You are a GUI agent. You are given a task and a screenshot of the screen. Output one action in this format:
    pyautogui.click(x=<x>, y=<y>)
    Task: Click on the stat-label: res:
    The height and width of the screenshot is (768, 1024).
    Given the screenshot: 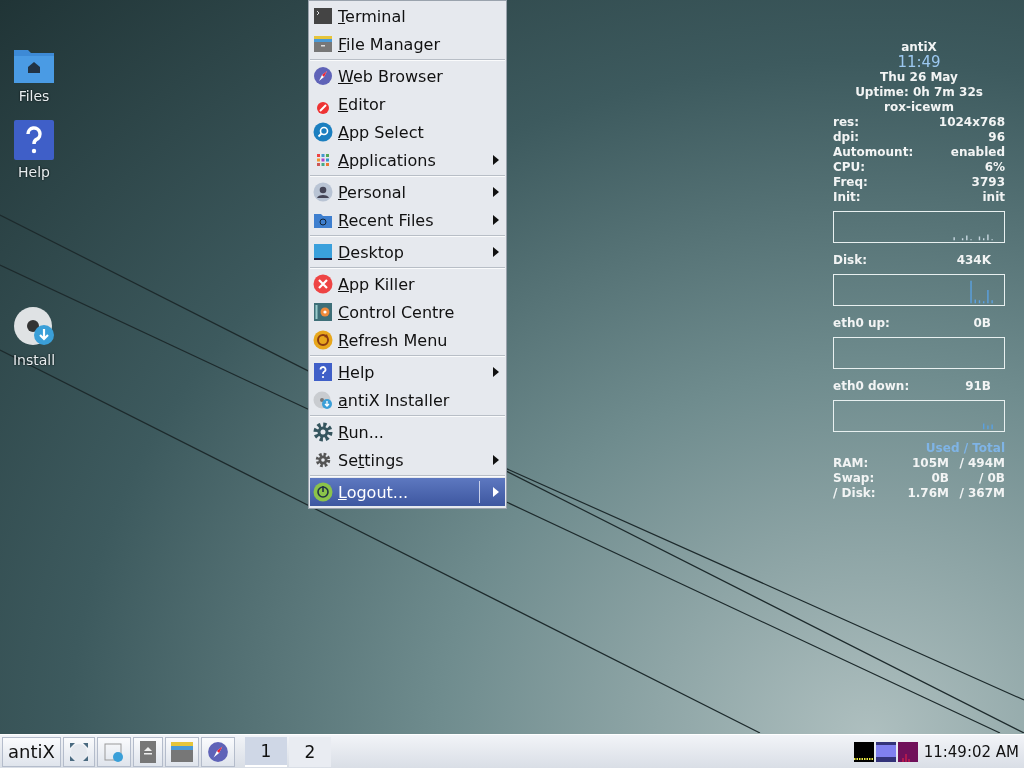 What is the action you would take?
    pyautogui.click(x=846, y=122)
    